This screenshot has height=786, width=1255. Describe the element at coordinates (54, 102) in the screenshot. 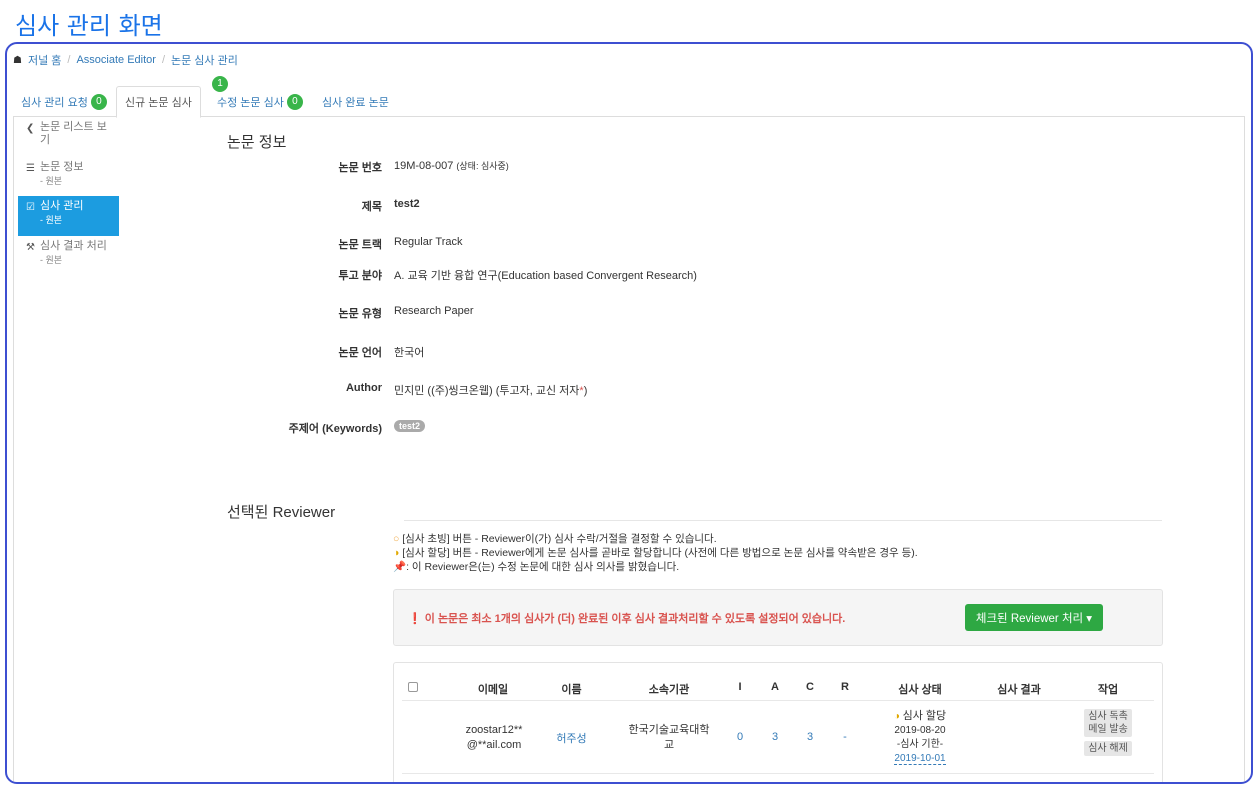

I see `tab-label: 심사 관리 요청` at that location.